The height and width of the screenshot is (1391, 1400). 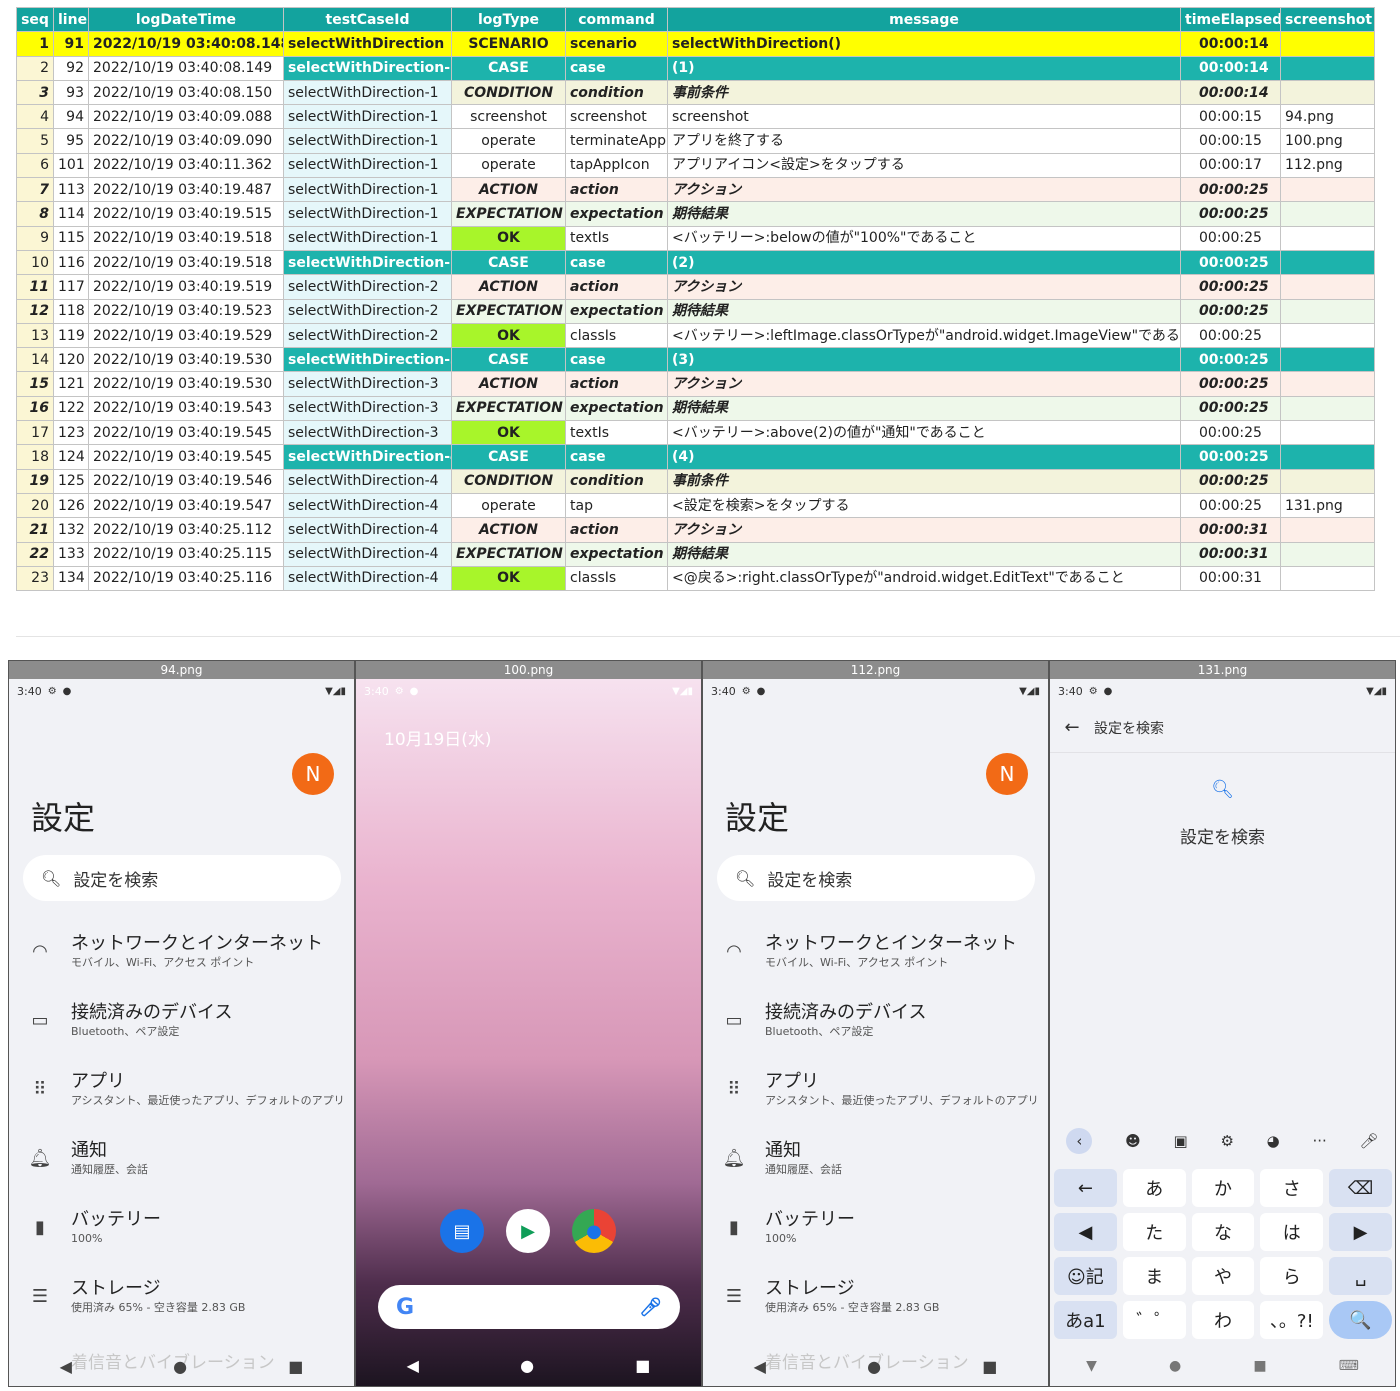 I want to click on keyboard-key: ら, so click(x=1292, y=1276).